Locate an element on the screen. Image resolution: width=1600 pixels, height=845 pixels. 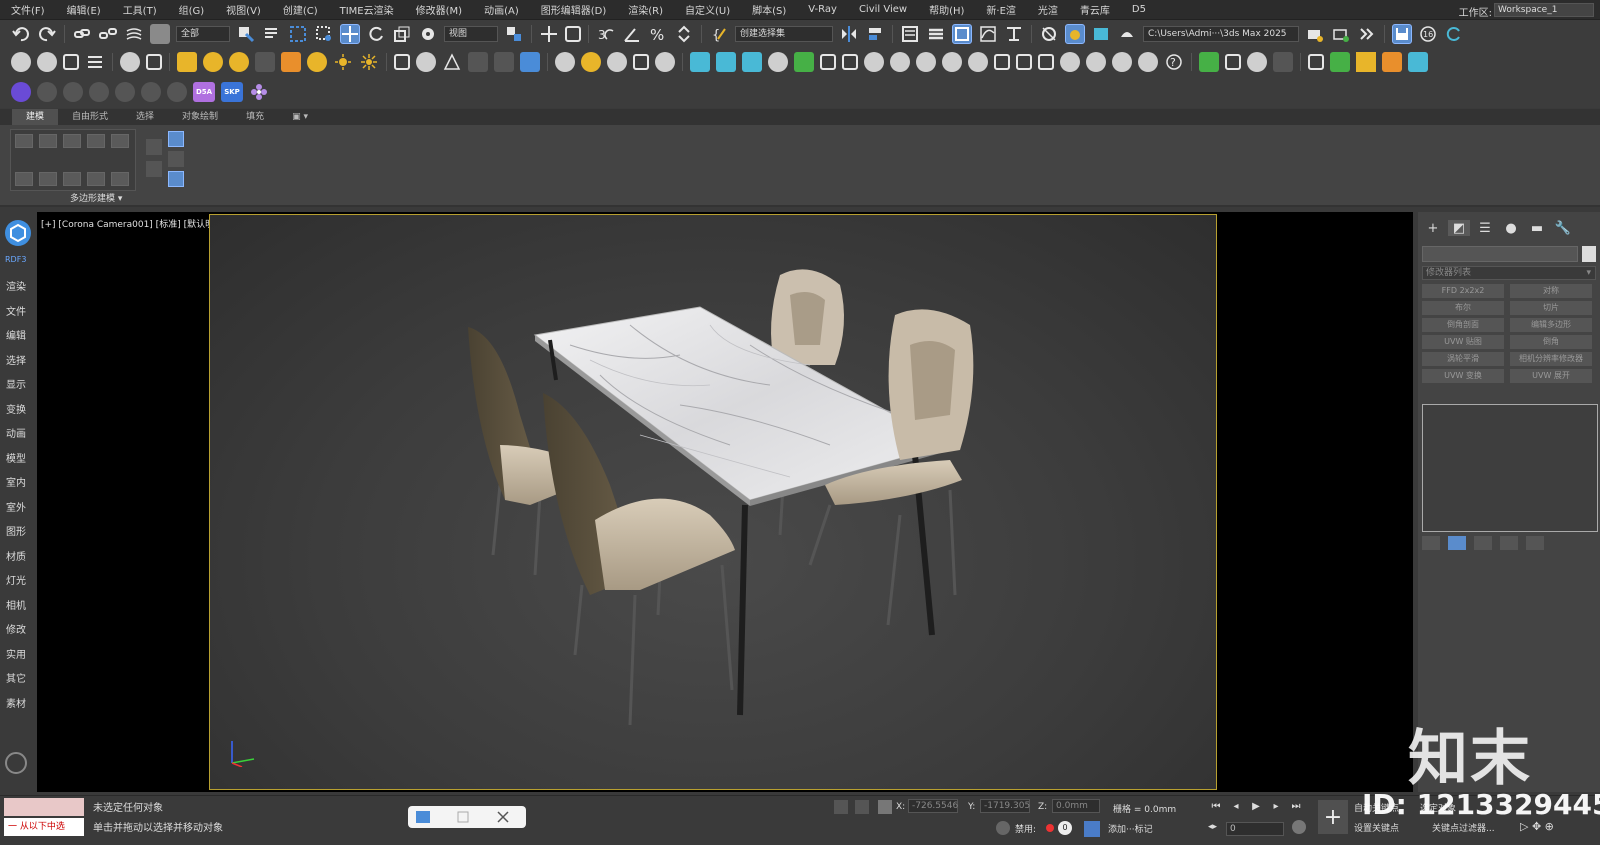
edit-named-sets-icon: { is located at coordinates (719, 34).